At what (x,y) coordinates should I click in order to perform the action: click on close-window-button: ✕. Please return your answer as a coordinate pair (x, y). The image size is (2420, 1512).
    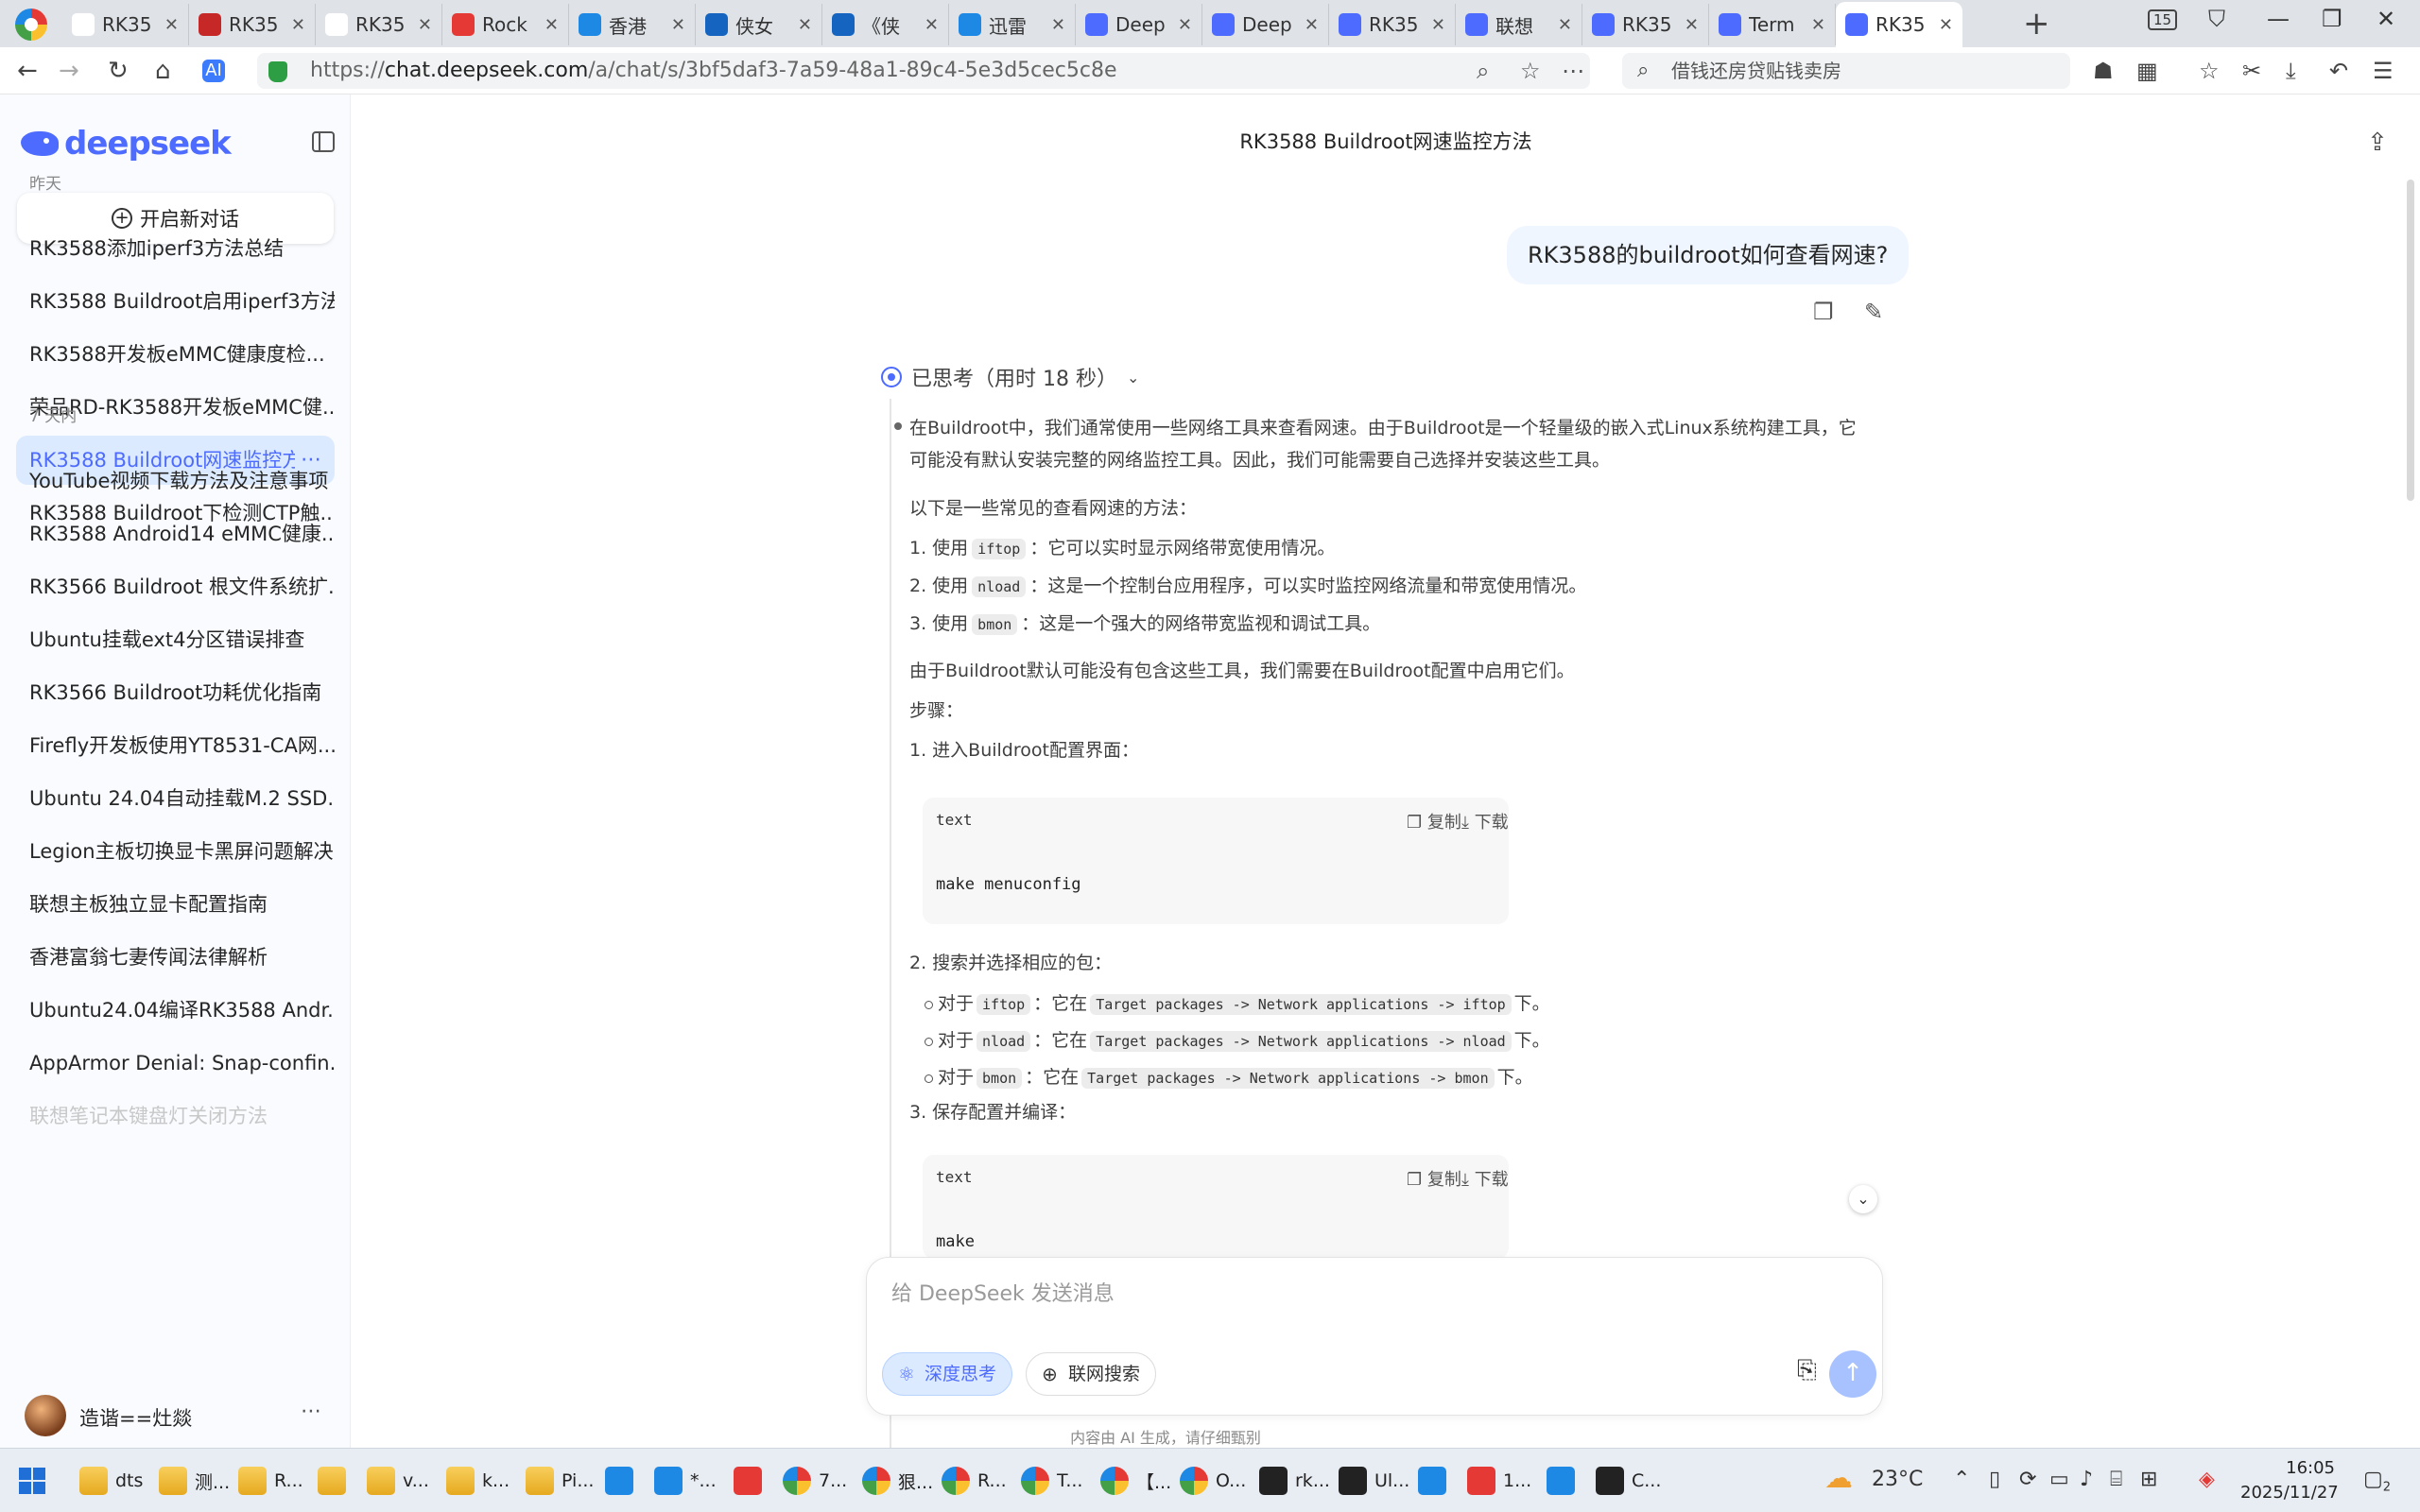
    Looking at the image, I should click on (2386, 19).